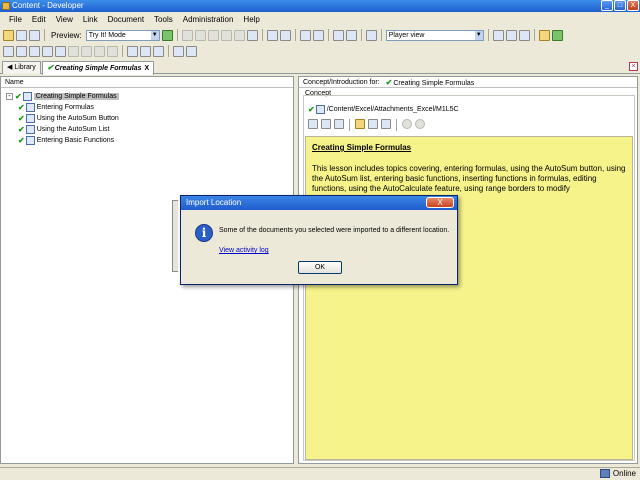 The height and width of the screenshot is (480, 640). What do you see at coordinates (226, 35) in the screenshot?
I see `delete-icon` at bounding box center [226, 35].